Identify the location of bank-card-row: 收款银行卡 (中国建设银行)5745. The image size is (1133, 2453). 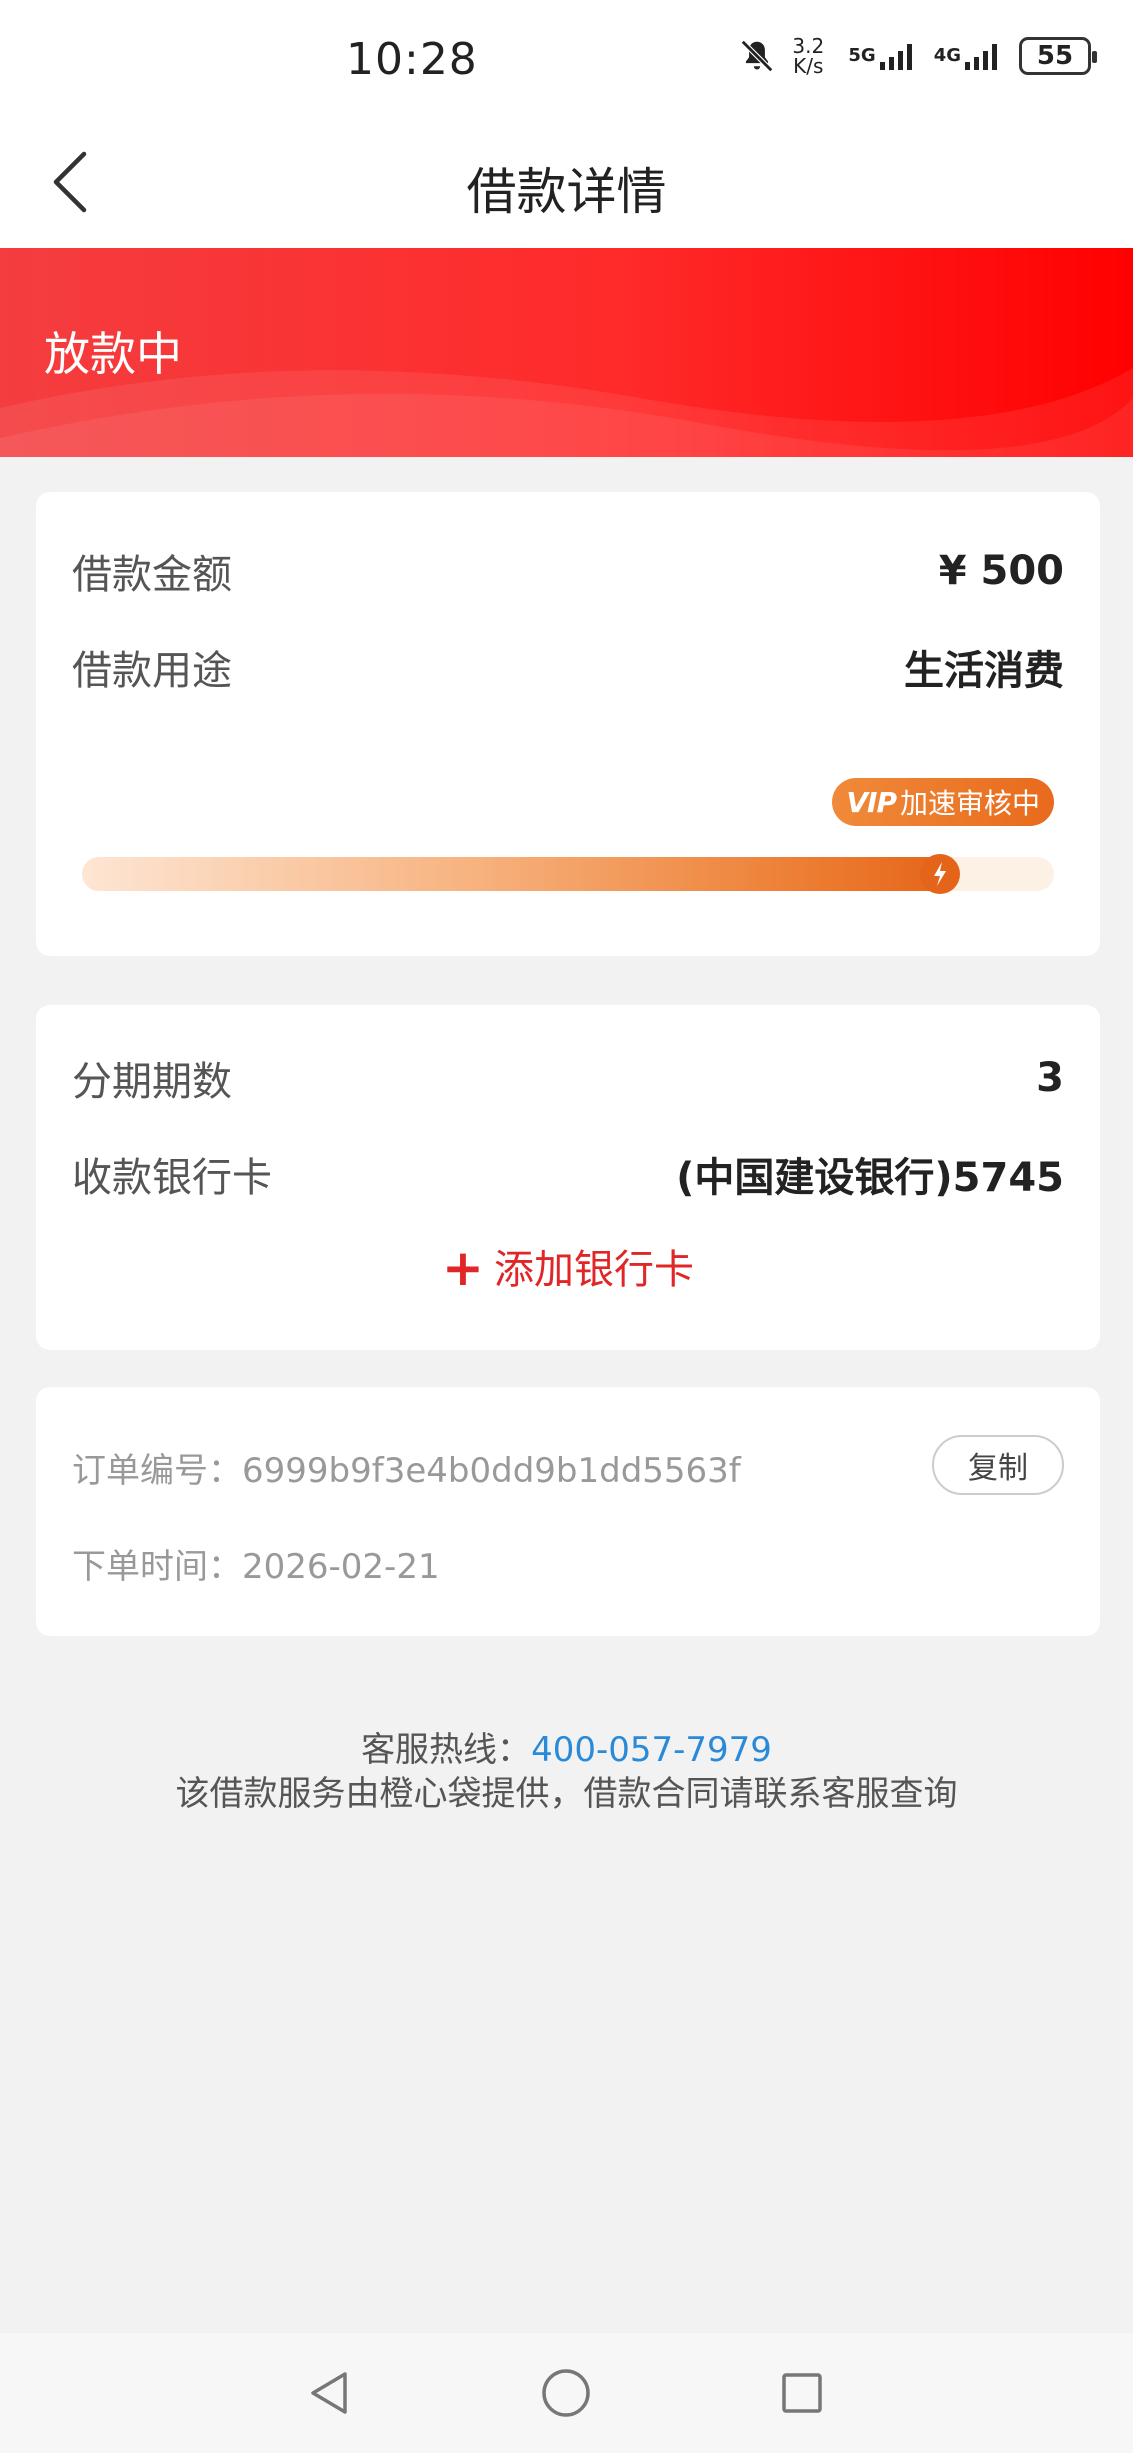
(568, 1174).